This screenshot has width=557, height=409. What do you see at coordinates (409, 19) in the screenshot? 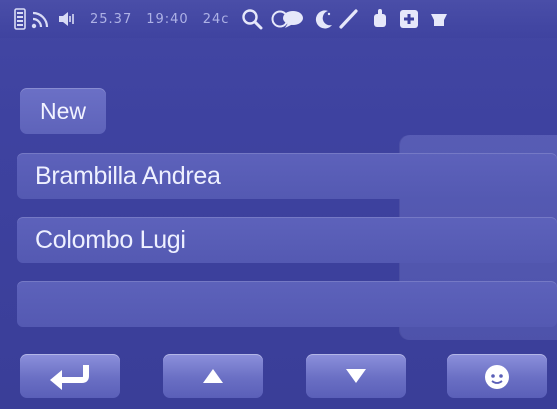
I see `plus-icon` at bounding box center [409, 19].